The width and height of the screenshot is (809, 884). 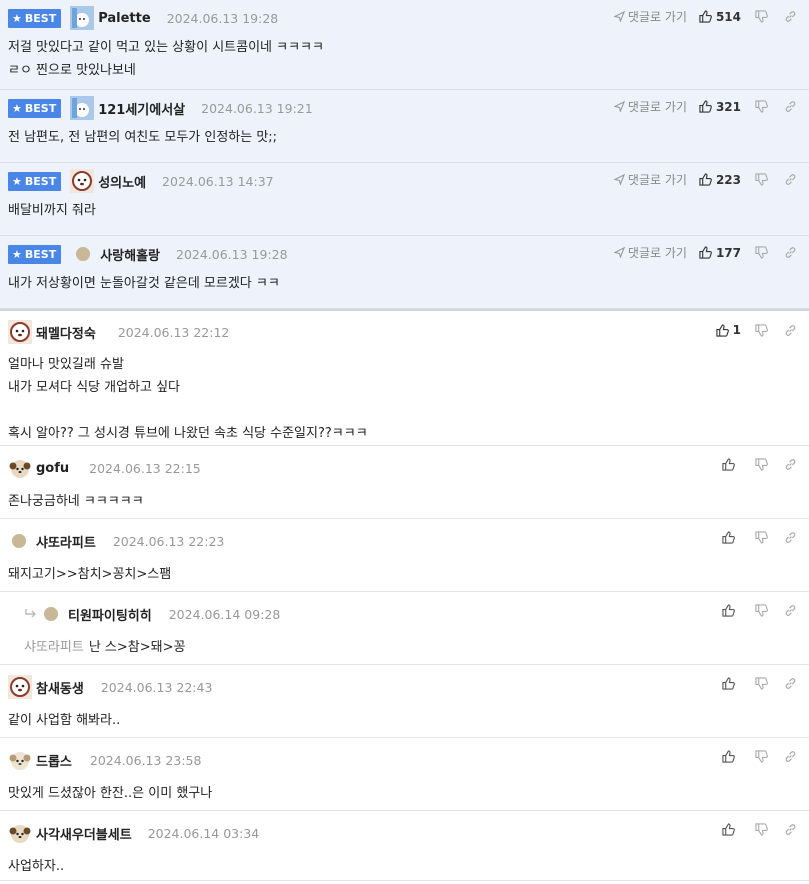 What do you see at coordinates (31, 614) in the screenshot?
I see `reply-arrow-icon` at bounding box center [31, 614].